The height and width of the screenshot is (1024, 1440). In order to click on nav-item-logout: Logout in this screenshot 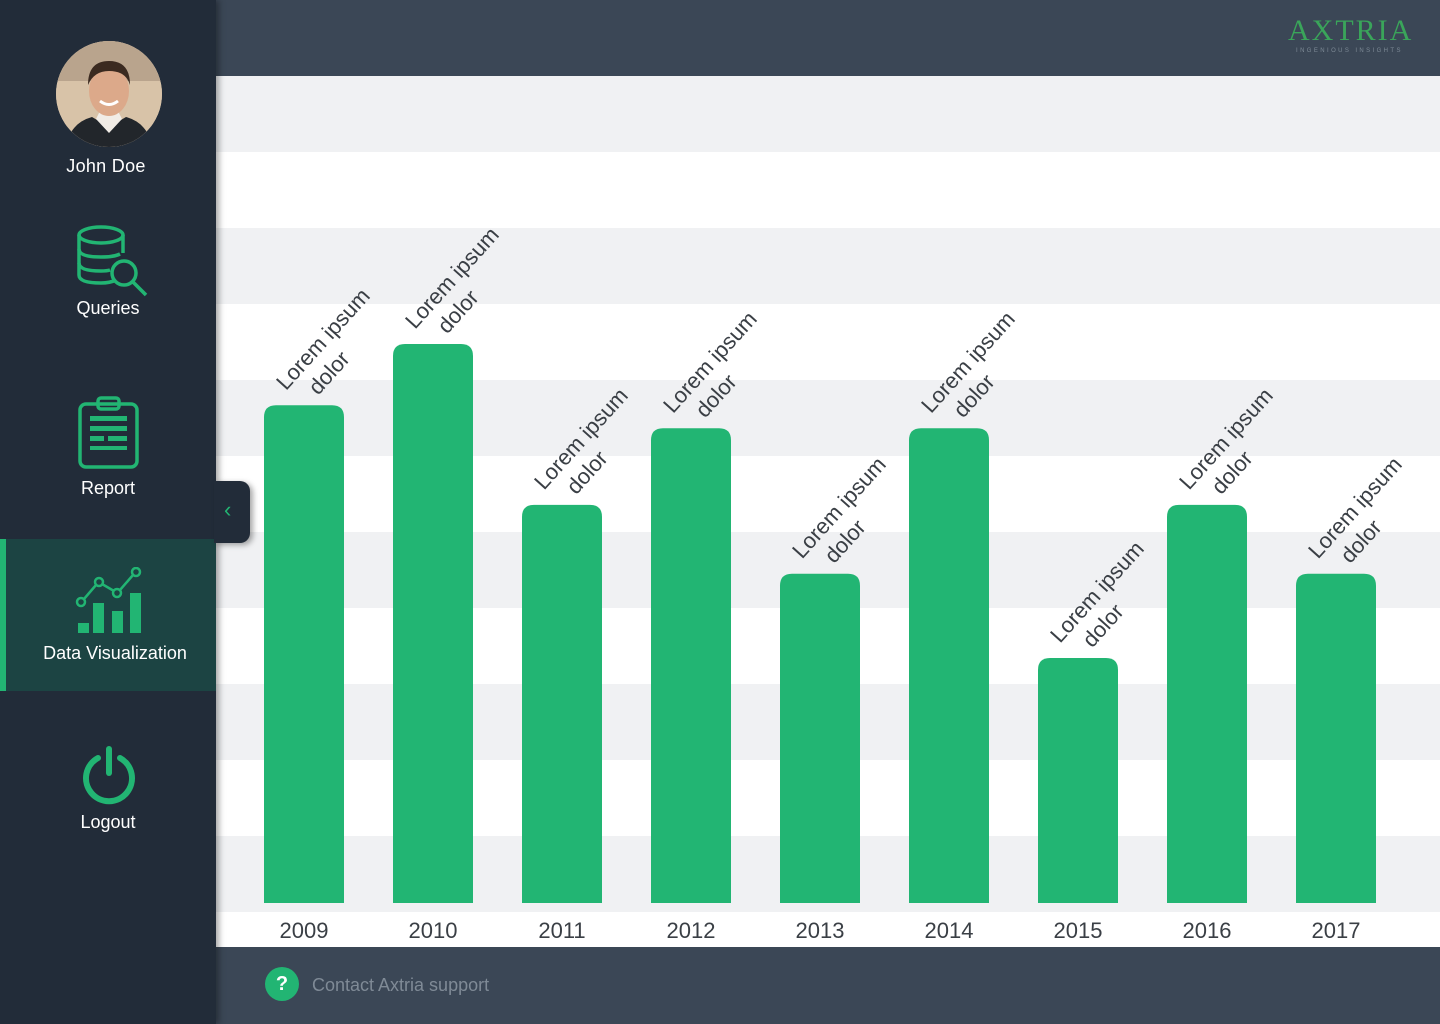, I will do `click(108, 795)`.